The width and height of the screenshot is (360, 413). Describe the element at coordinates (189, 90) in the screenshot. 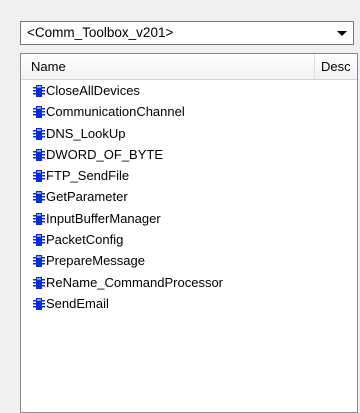

I see `list-item: CloseAllDevices` at that location.